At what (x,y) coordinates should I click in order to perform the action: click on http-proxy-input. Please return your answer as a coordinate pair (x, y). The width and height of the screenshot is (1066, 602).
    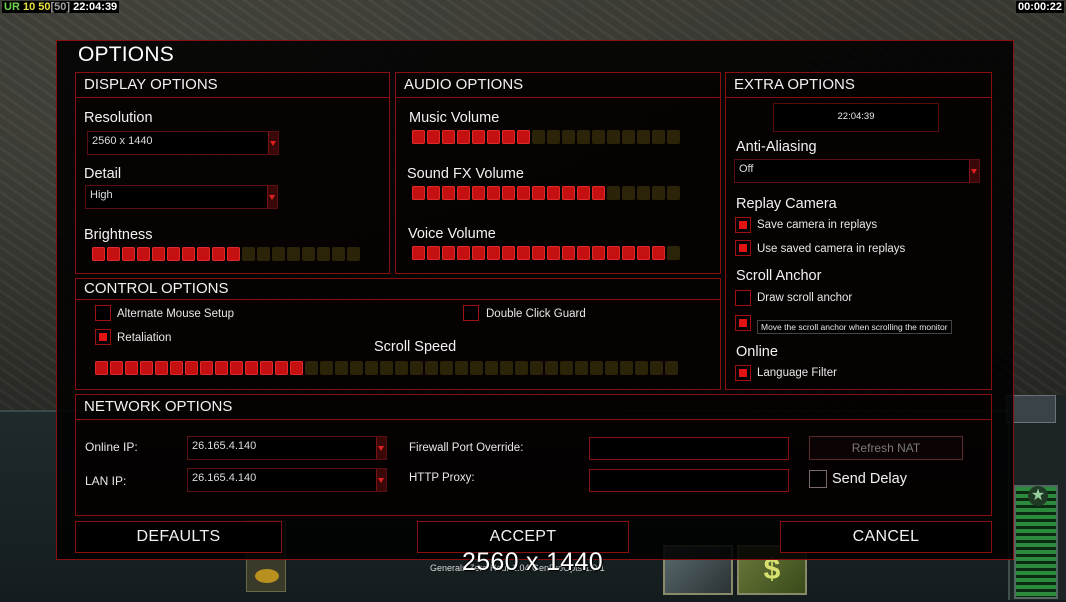
    Looking at the image, I should click on (689, 480).